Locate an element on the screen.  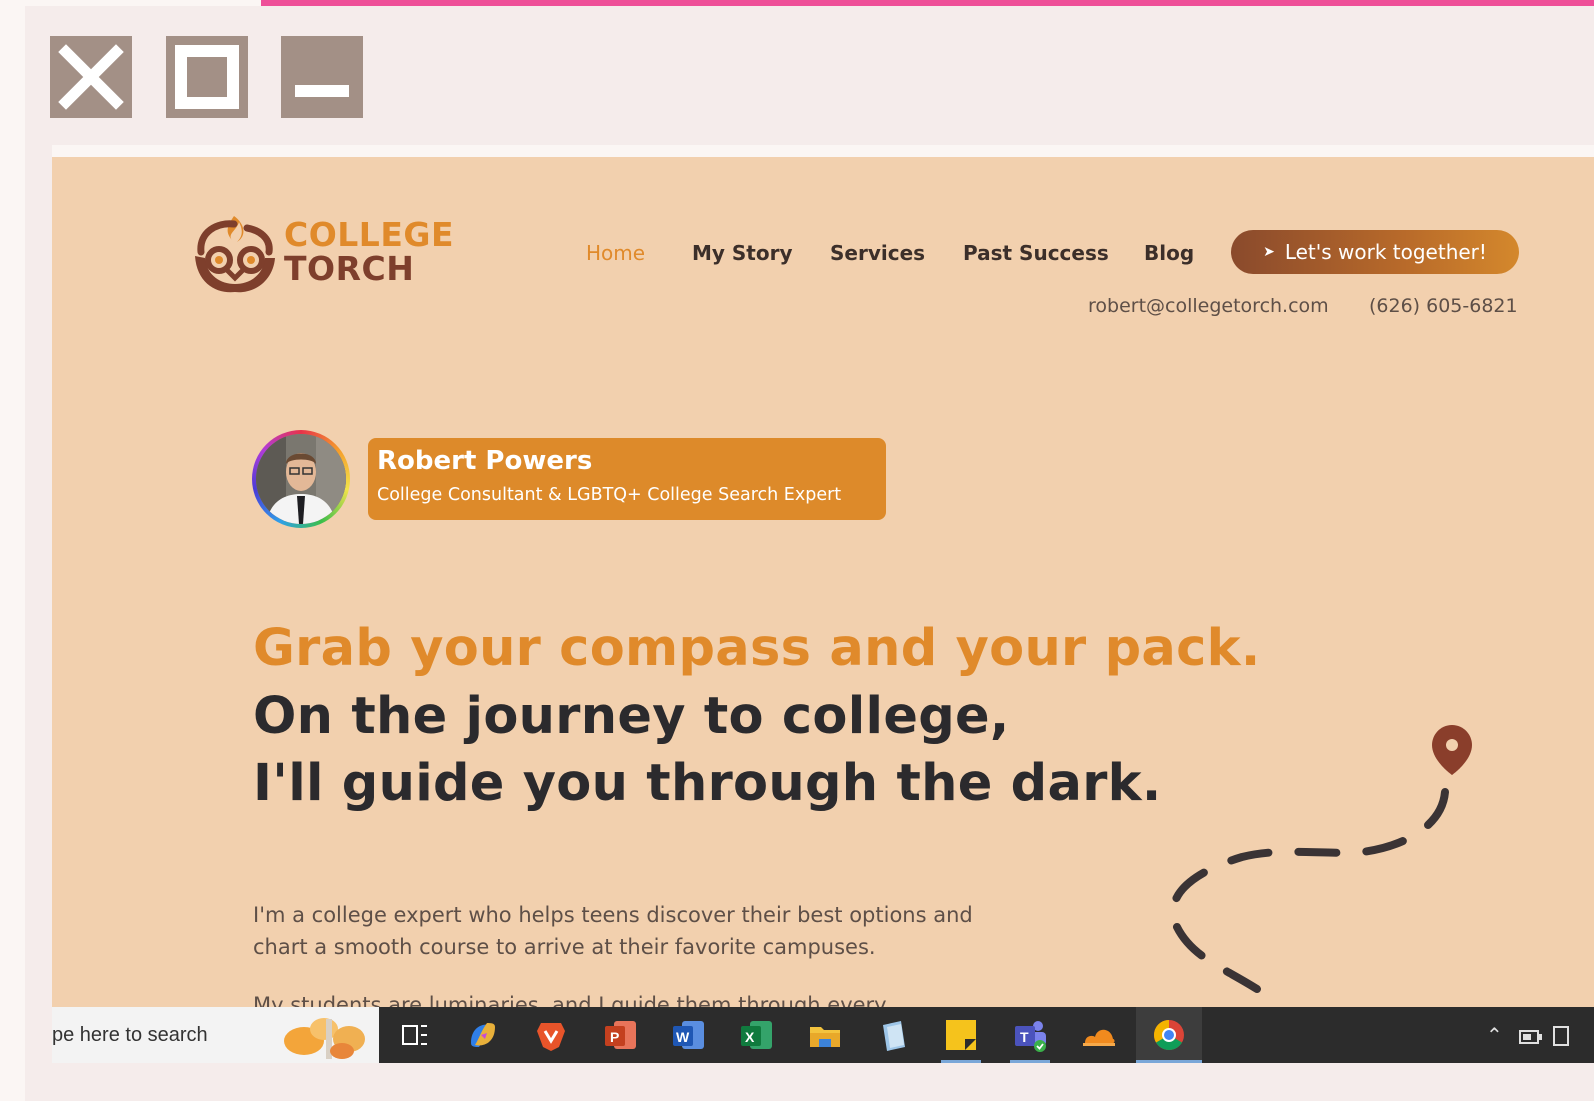
nav-blog: Blog is located at coordinates (1169, 253).